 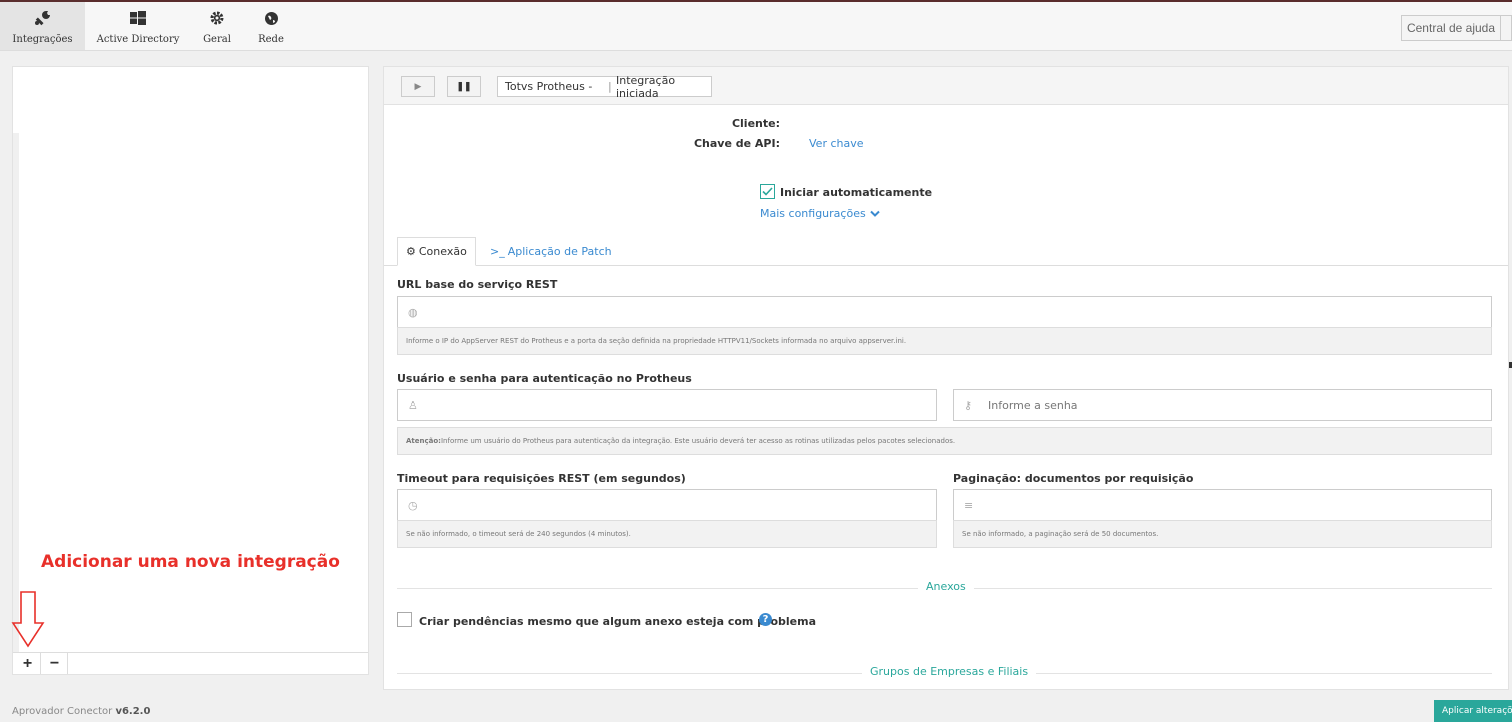 What do you see at coordinates (271, 39) in the screenshot?
I see `tab-label: Rede` at bounding box center [271, 39].